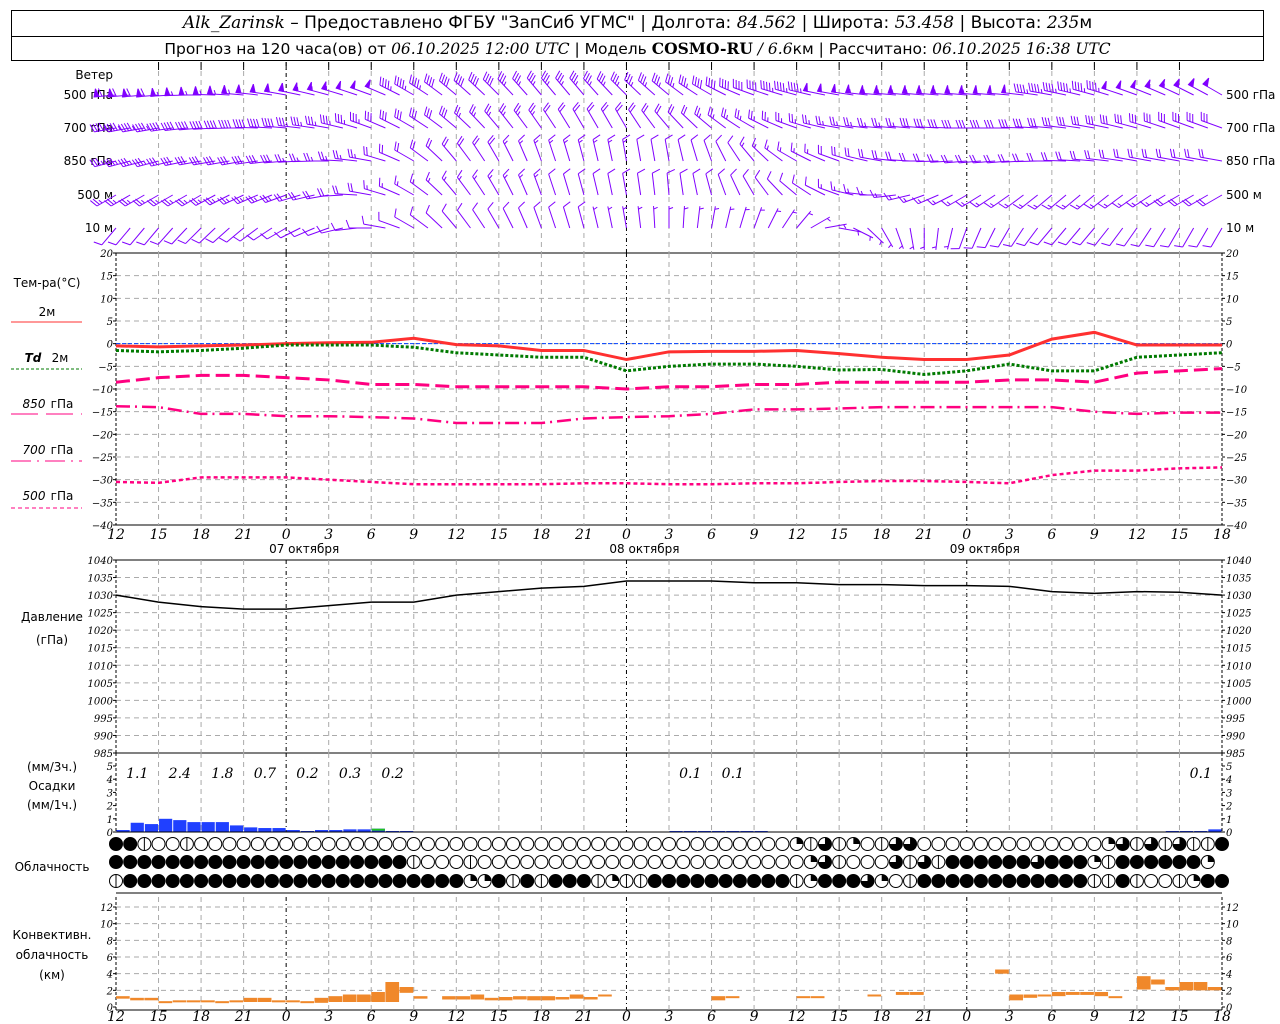 This screenshot has height=1024, width=1280. Describe the element at coordinates (159, 535) in the screenshot. I see `time-axis-label: 15` at that location.